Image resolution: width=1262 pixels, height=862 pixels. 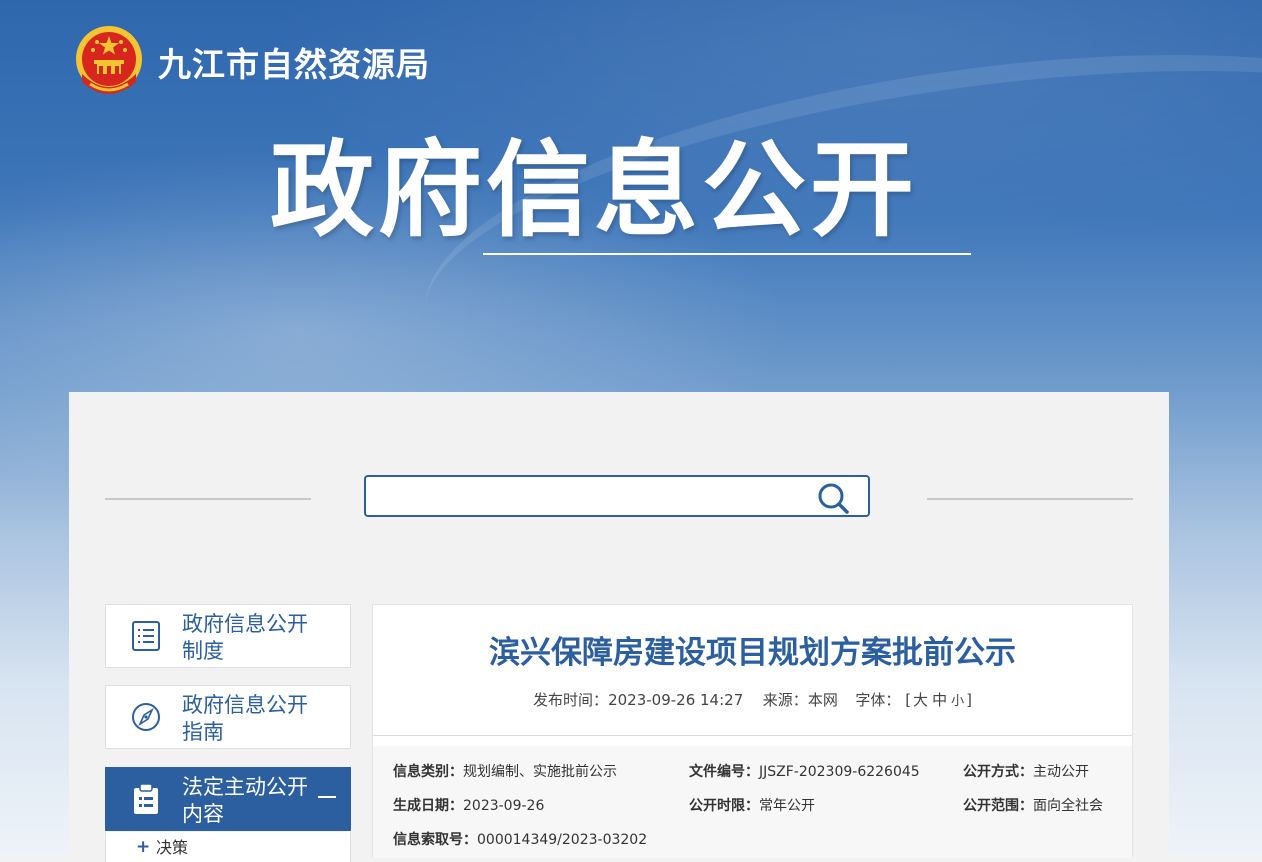 I want to click on article-meta: 发布时间：2023-09-26 14:27 来源：本网 字体： [大中小], so click(x=752, y=701).